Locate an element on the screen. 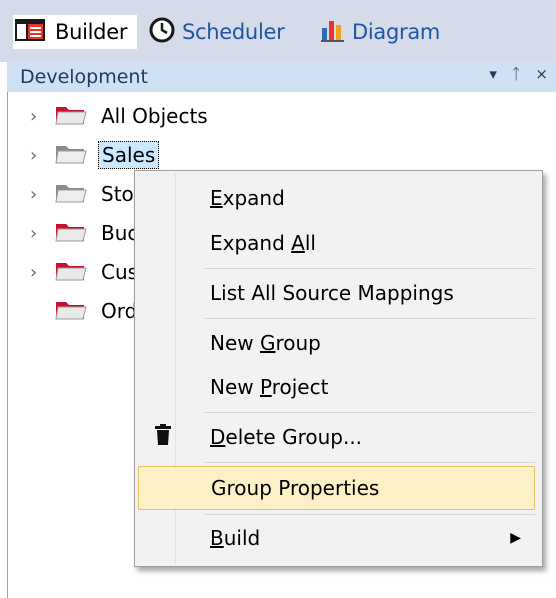 This screenshot has width=556, height=598. bar-chart-icon is located at coordinates (333, 32).